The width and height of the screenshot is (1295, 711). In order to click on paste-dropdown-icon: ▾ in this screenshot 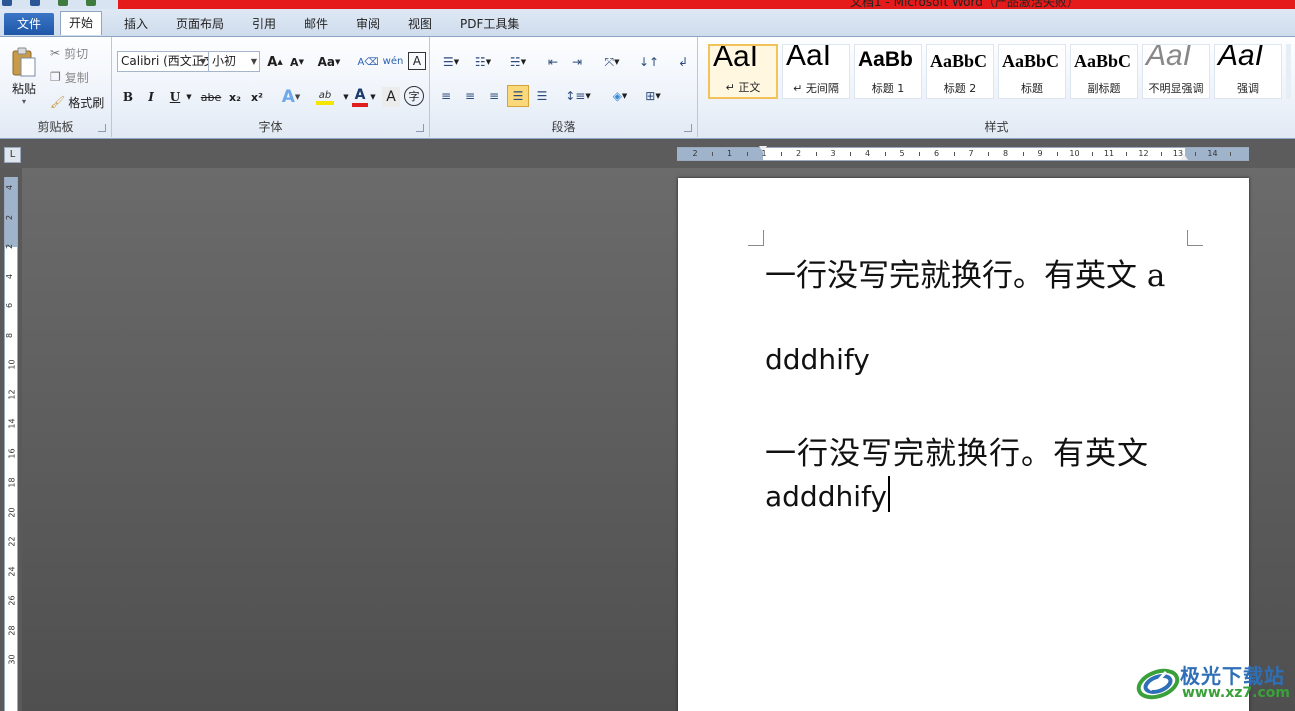, I will do `click(24, 101)`.